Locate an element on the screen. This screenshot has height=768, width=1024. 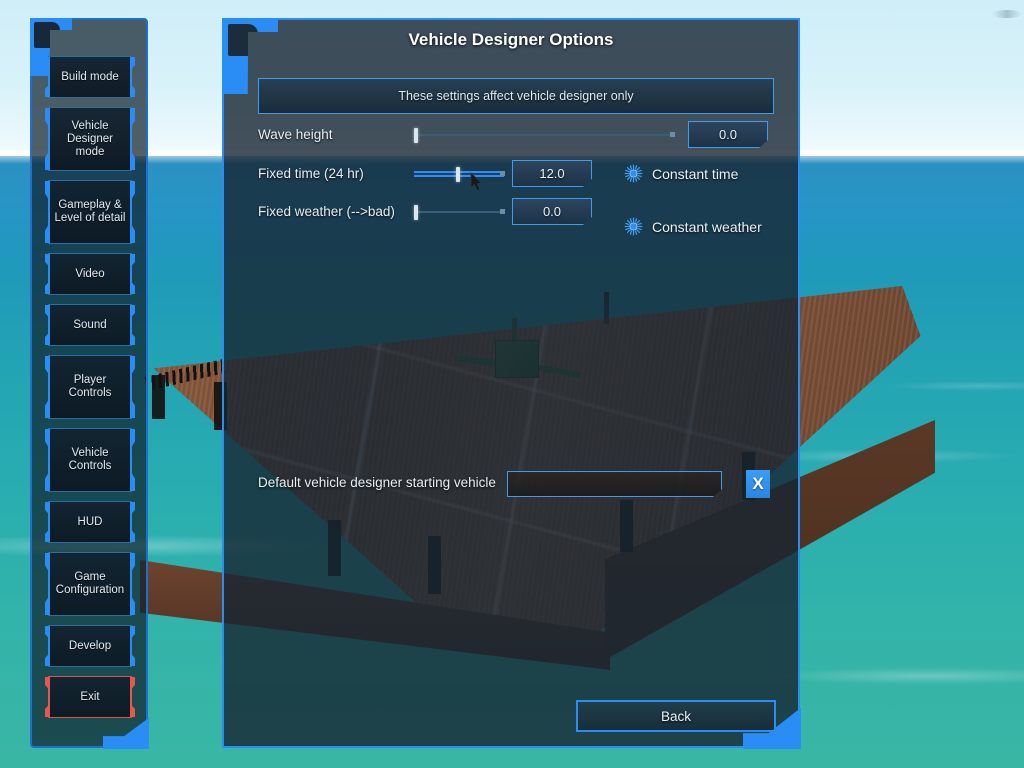
setting-row: Wave height 0.0 is located at coordinates (511, 135).